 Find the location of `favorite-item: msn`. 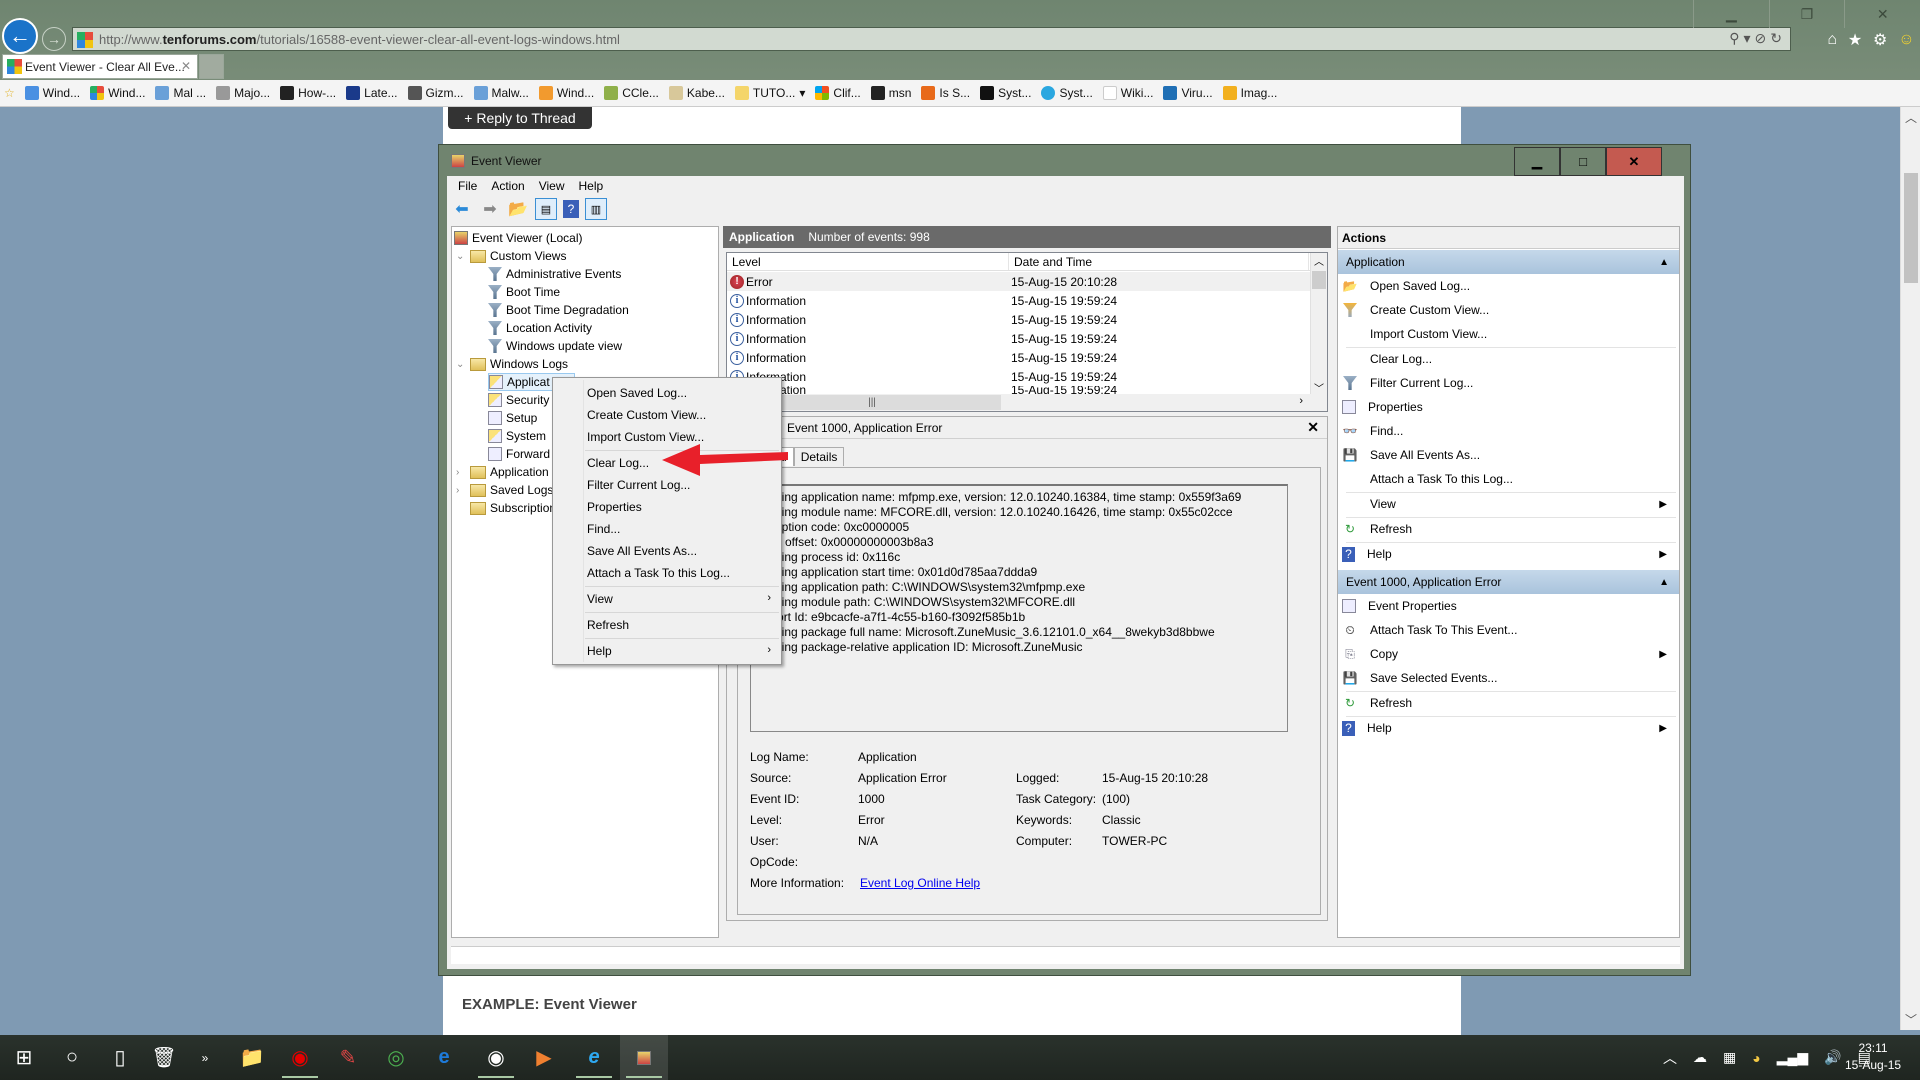

favorite-item: msn is located at coordinates (890, 93).